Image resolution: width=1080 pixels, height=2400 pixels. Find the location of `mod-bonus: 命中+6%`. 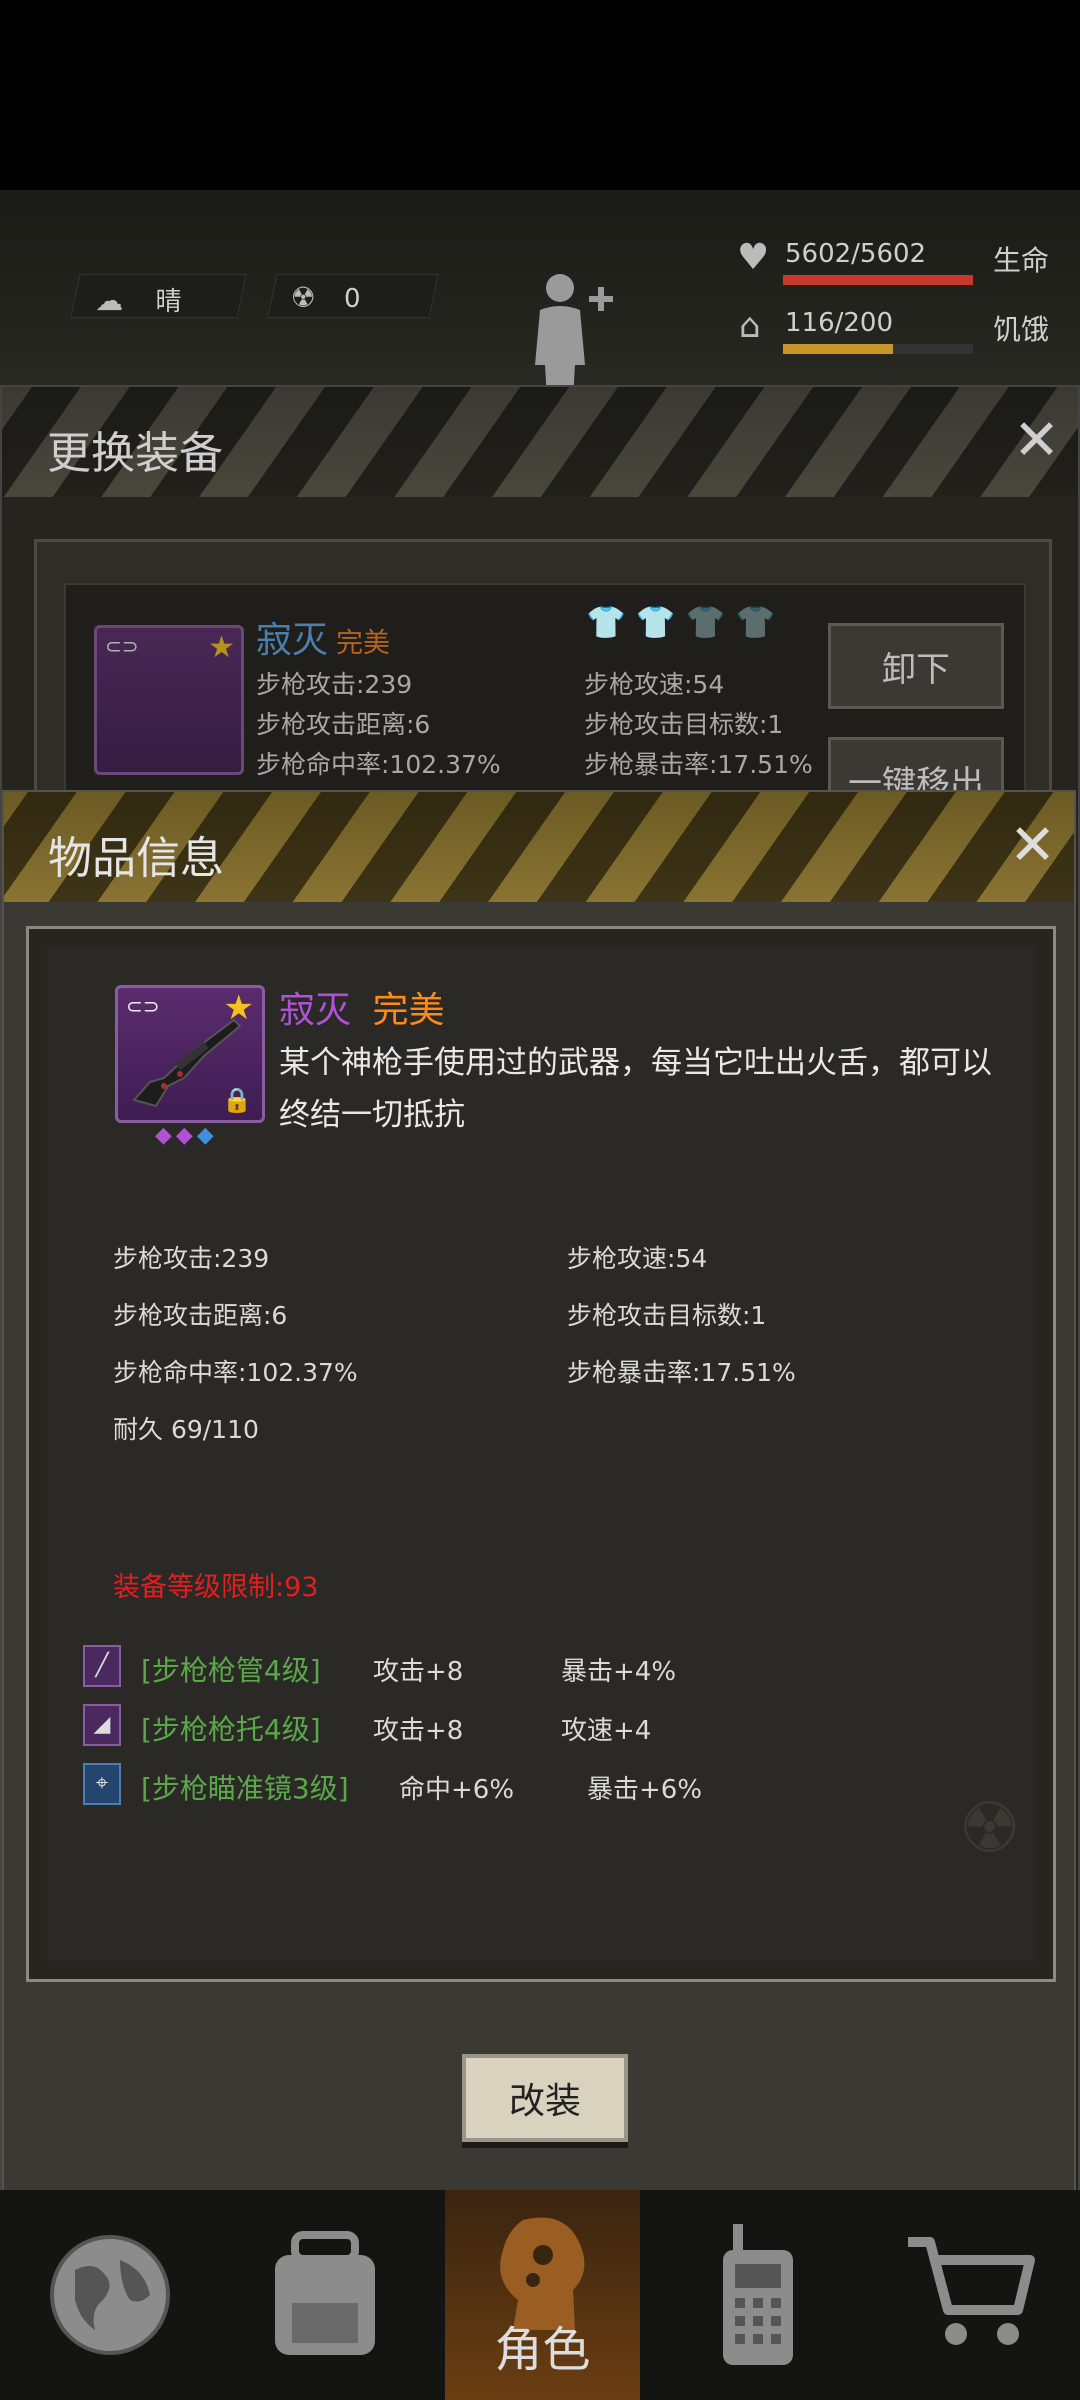

mod-bonus: 命中+6% is located at coordinates (457, 1790).